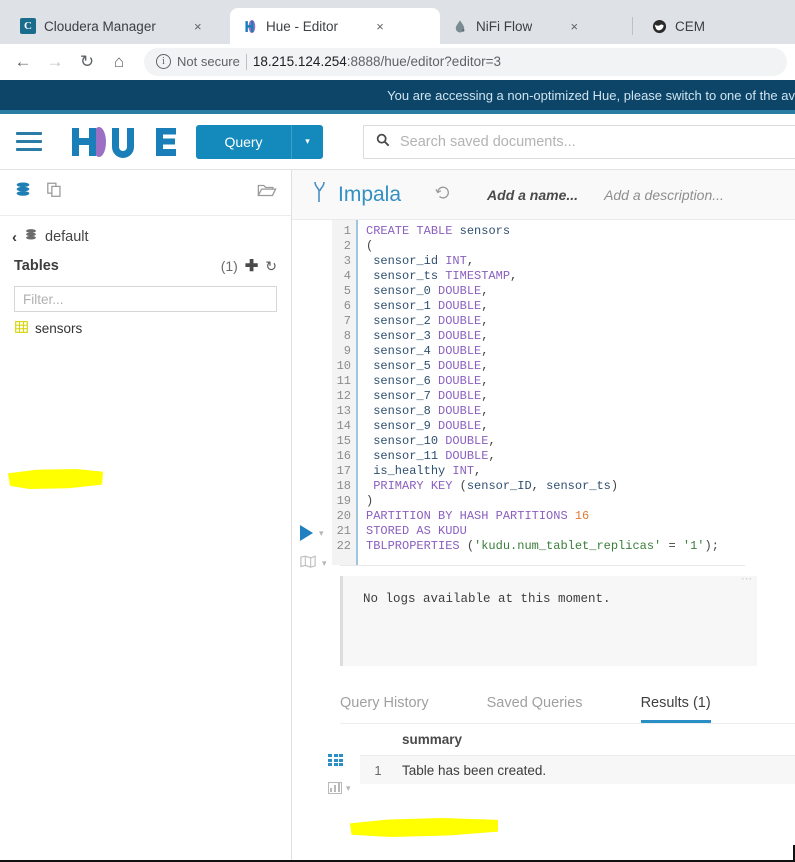  I want to click on cell-summary: Table has been created., so click(474, 770).